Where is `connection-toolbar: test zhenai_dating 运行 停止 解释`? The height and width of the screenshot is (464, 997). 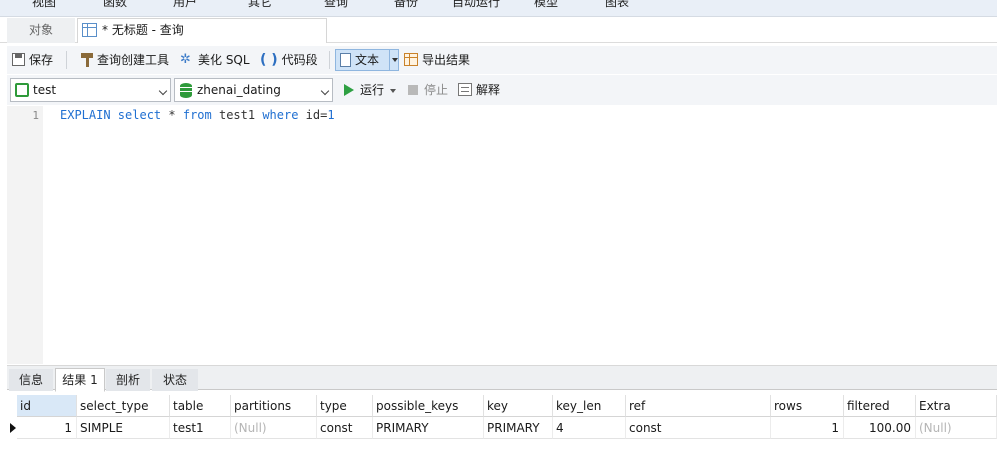 connection-toolbar: test zhenai_dating 运行 停止 解释 is located at coordinates (502, 90).